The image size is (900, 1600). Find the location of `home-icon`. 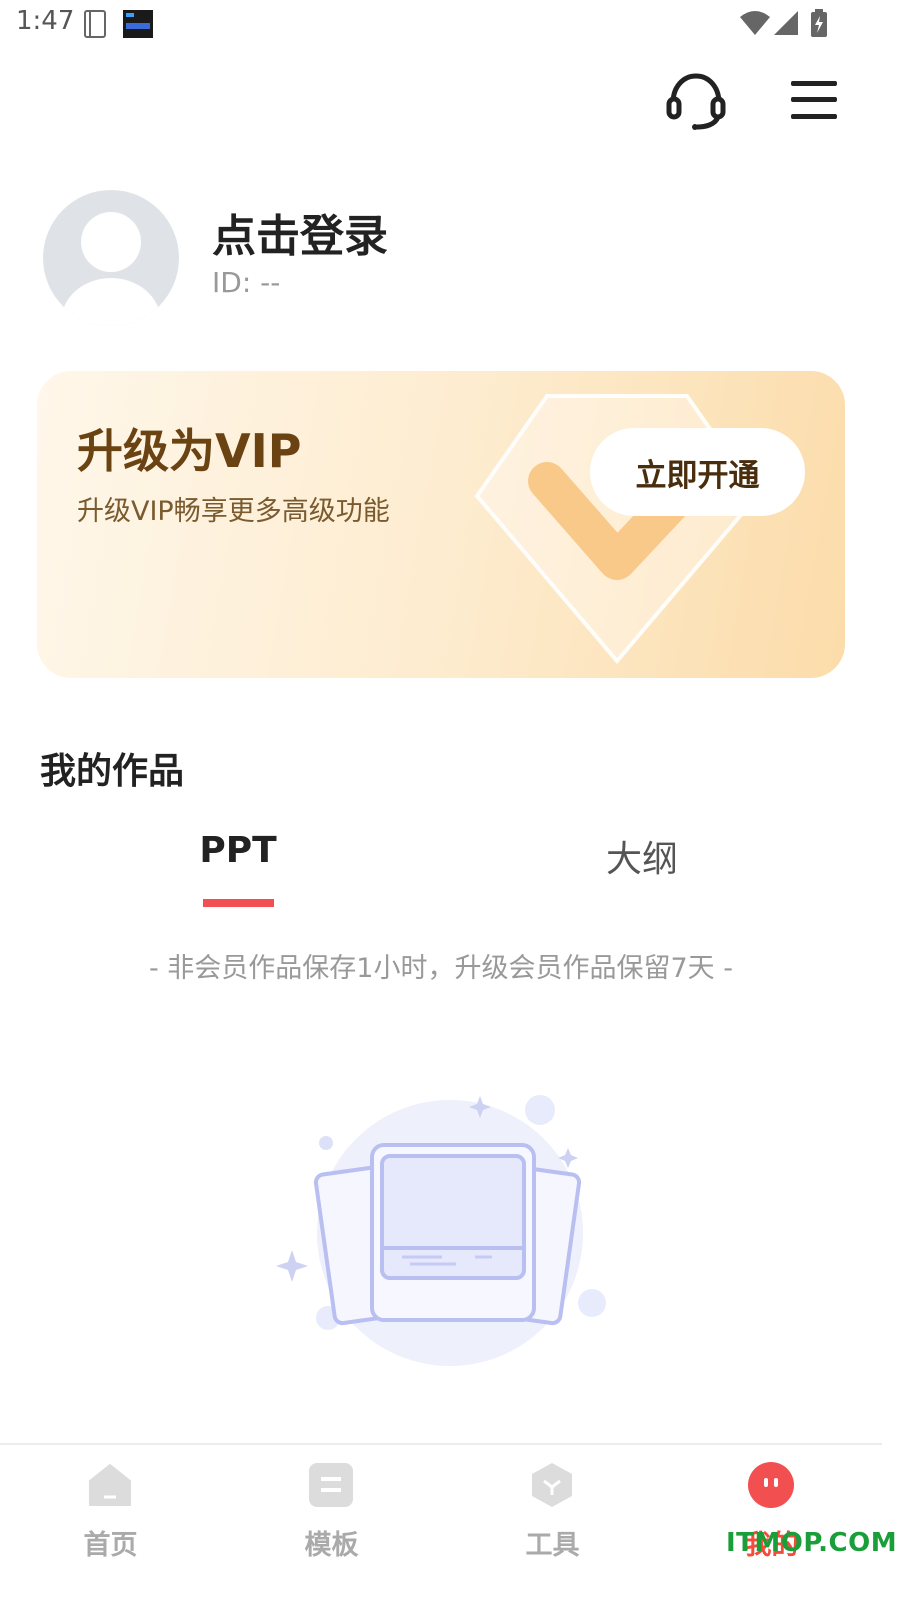

home-icon is located at coordinates (110, 1485).